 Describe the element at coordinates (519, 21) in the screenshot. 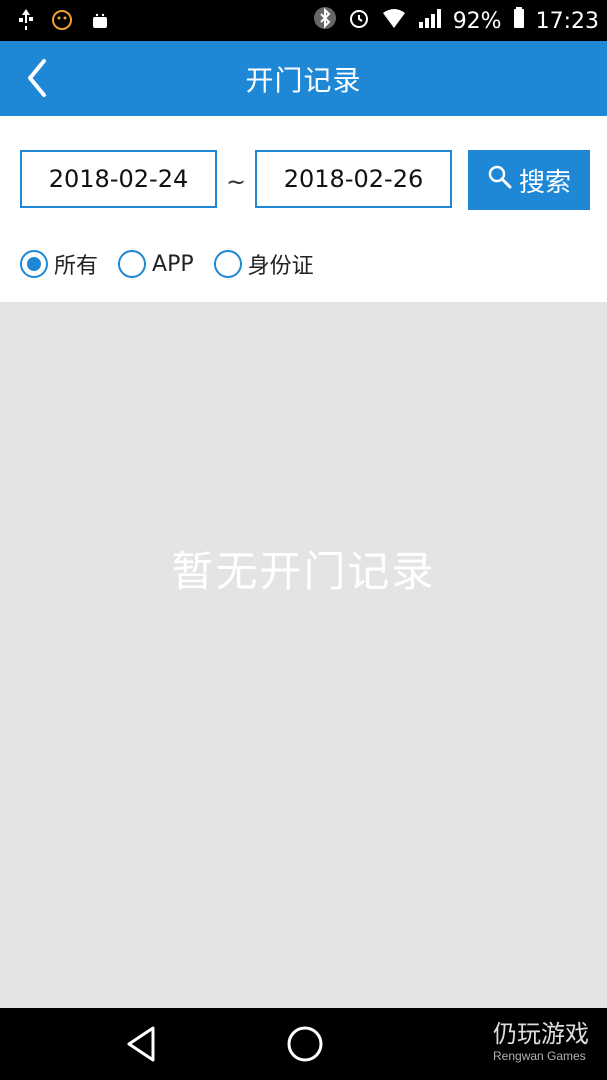

I see `battery-icon` at that location.